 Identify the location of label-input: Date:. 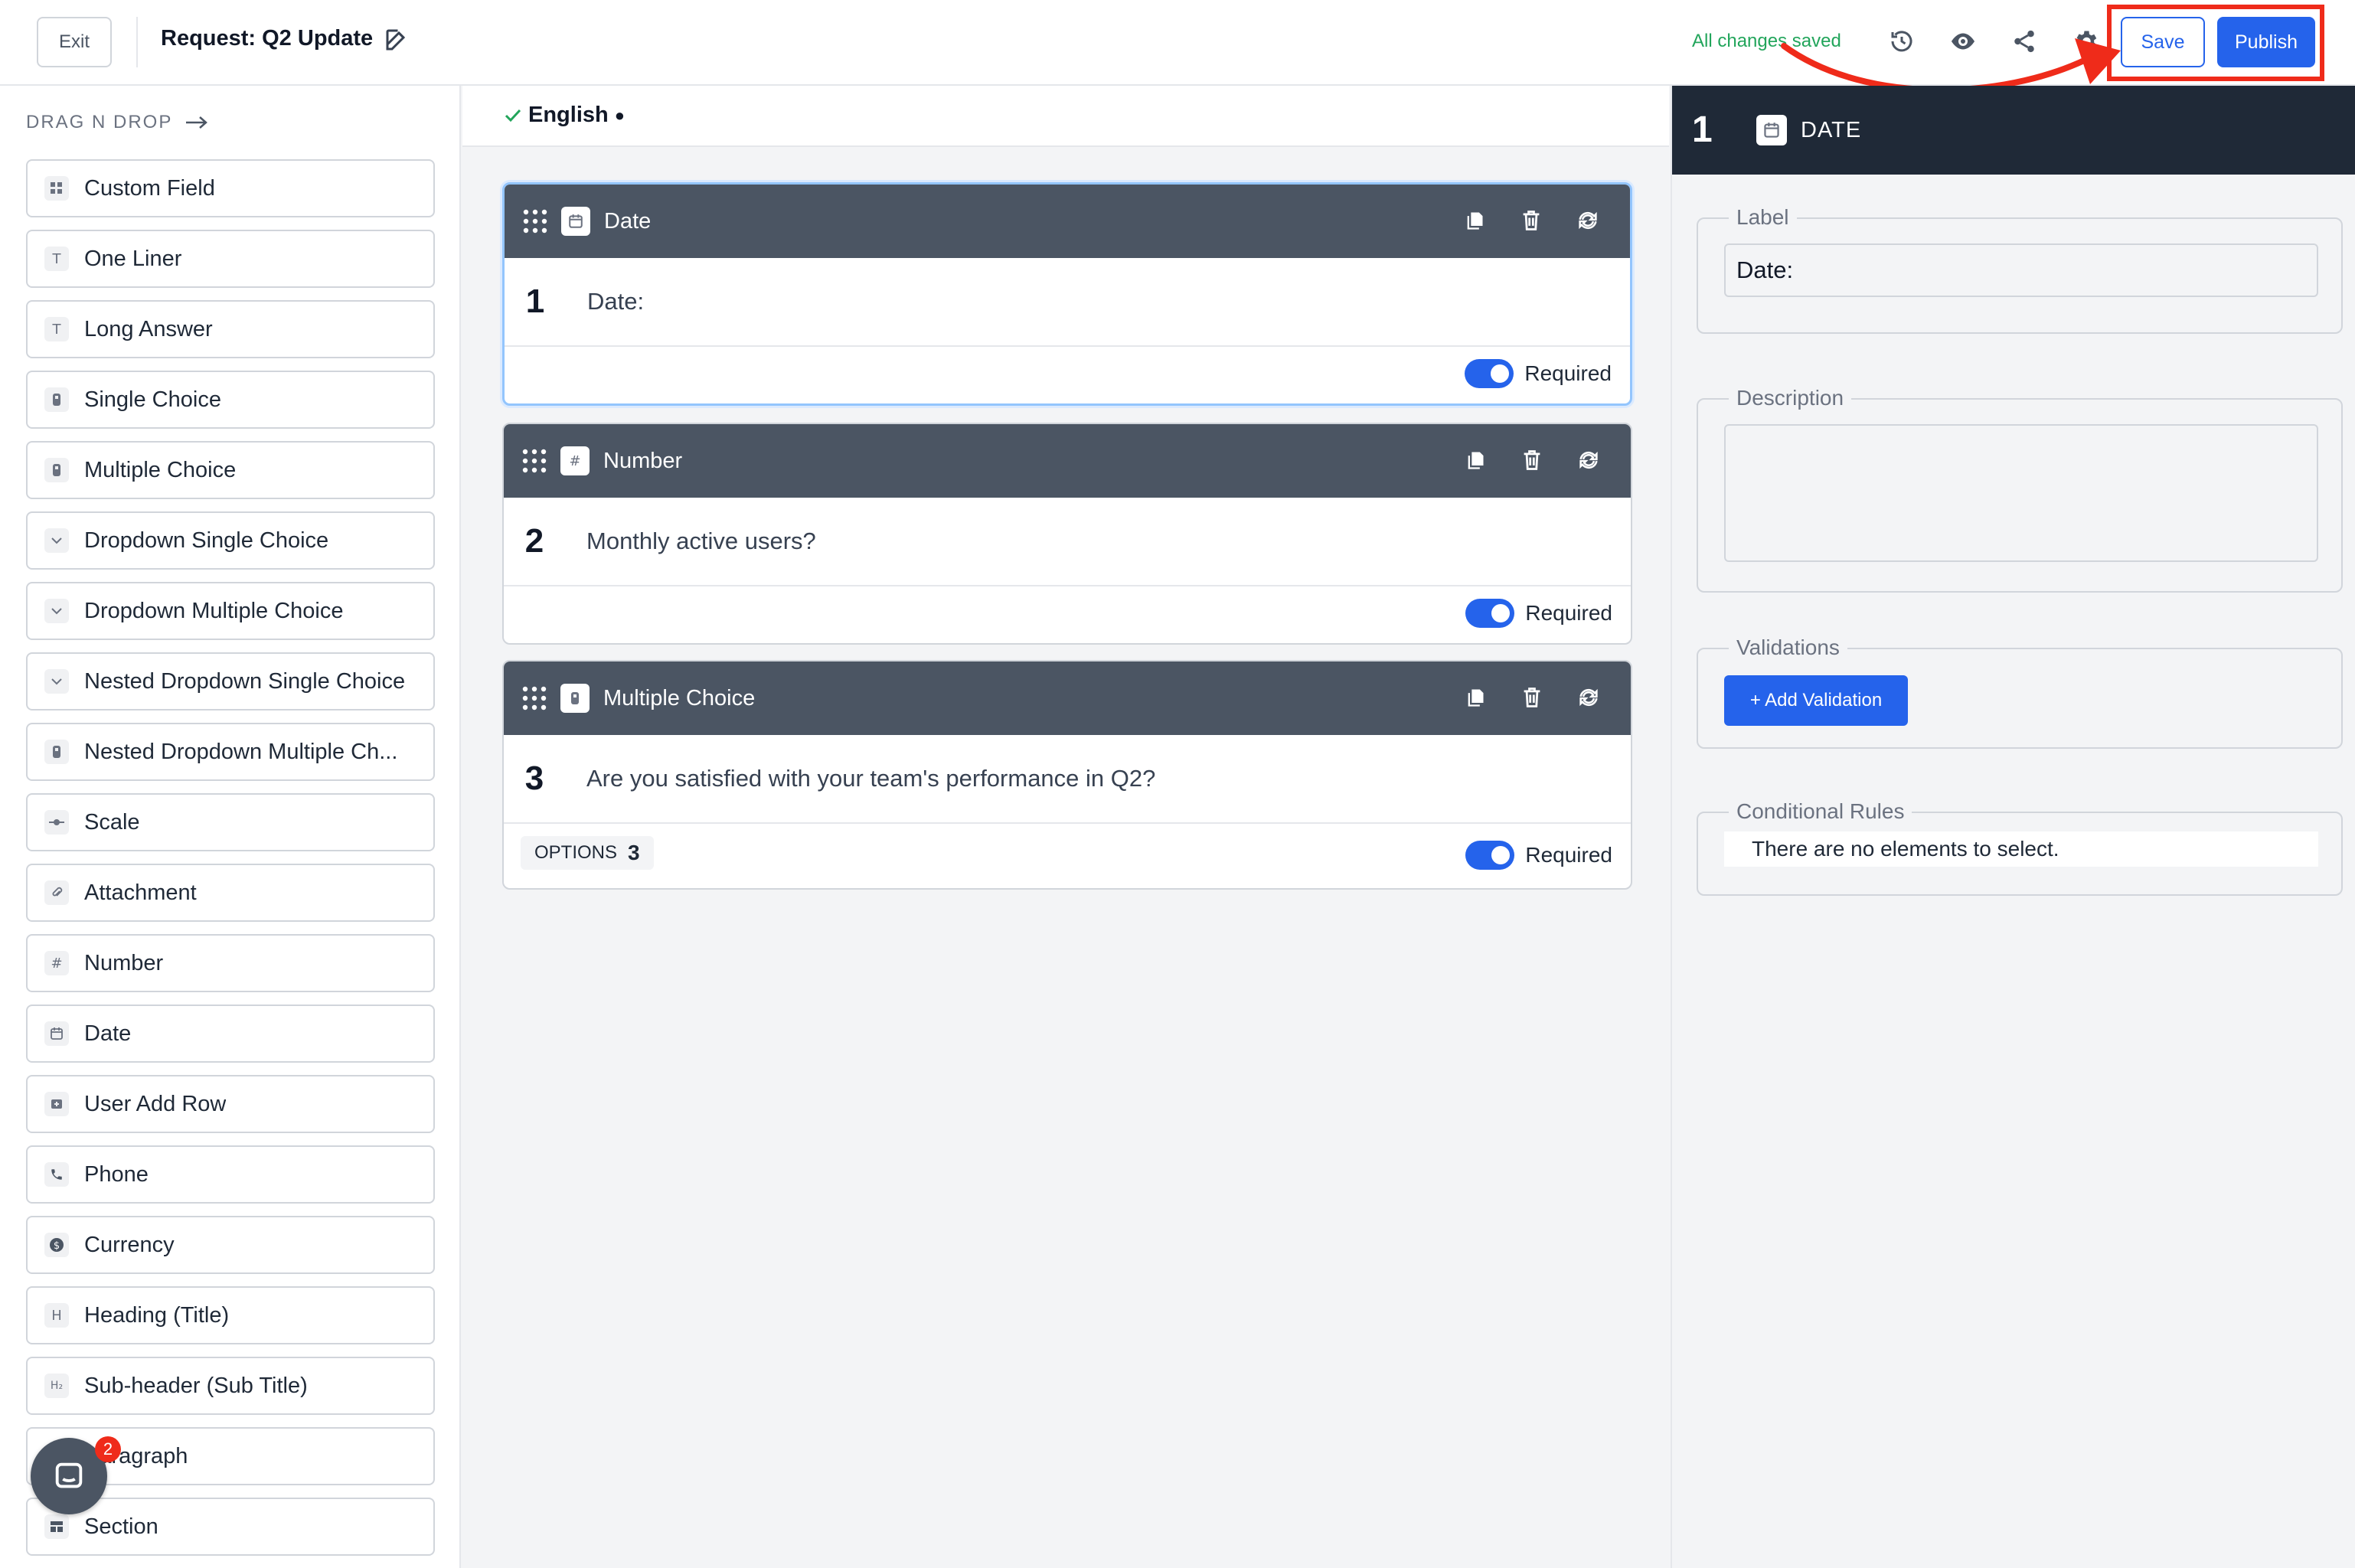
(2021, 270).